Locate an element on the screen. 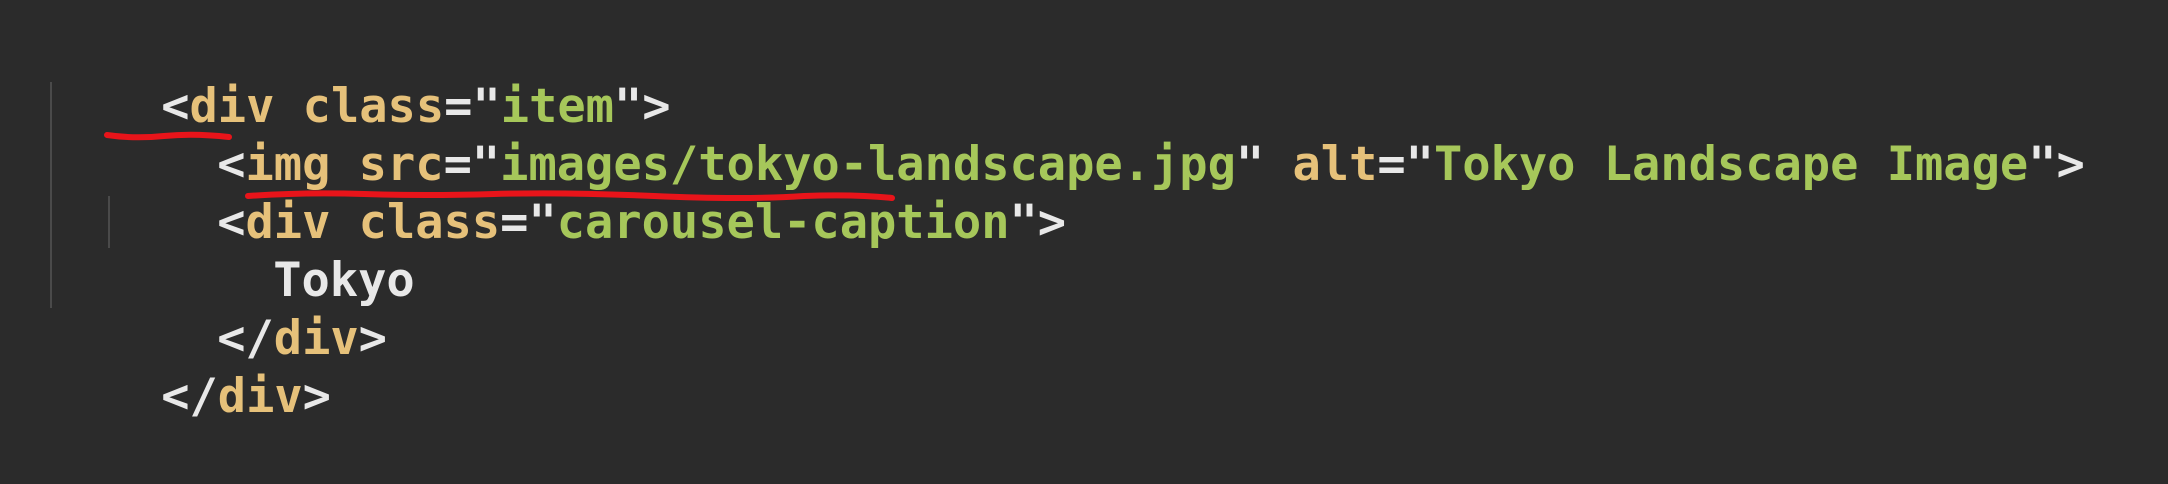 This screenshot has height=484, width=2168. attribute-name: alt is located at coordinates (1335, 164).